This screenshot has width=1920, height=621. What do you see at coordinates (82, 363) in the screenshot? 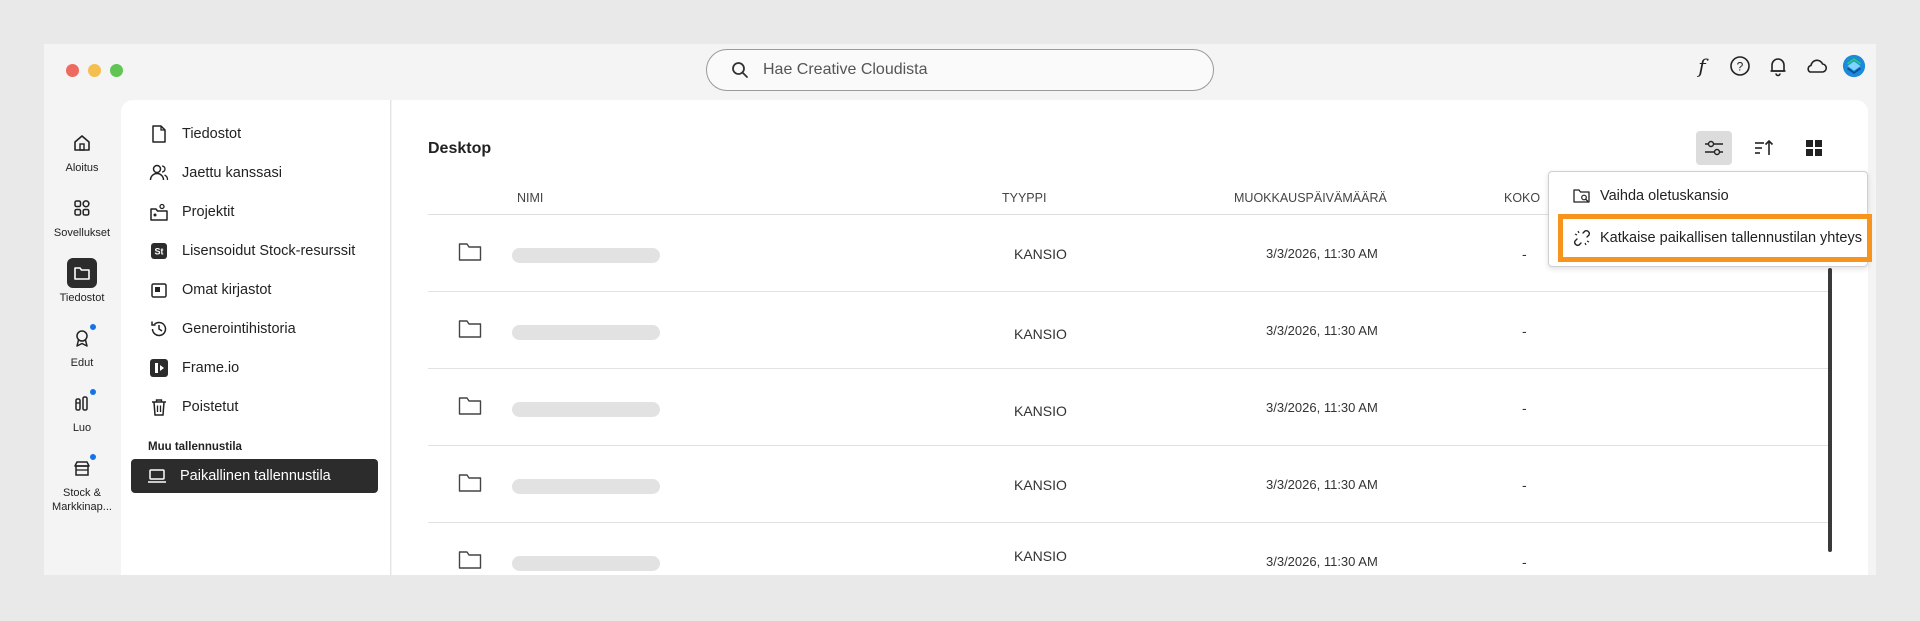
I see `rail-label: Edut` at bounding box center [82, 363].